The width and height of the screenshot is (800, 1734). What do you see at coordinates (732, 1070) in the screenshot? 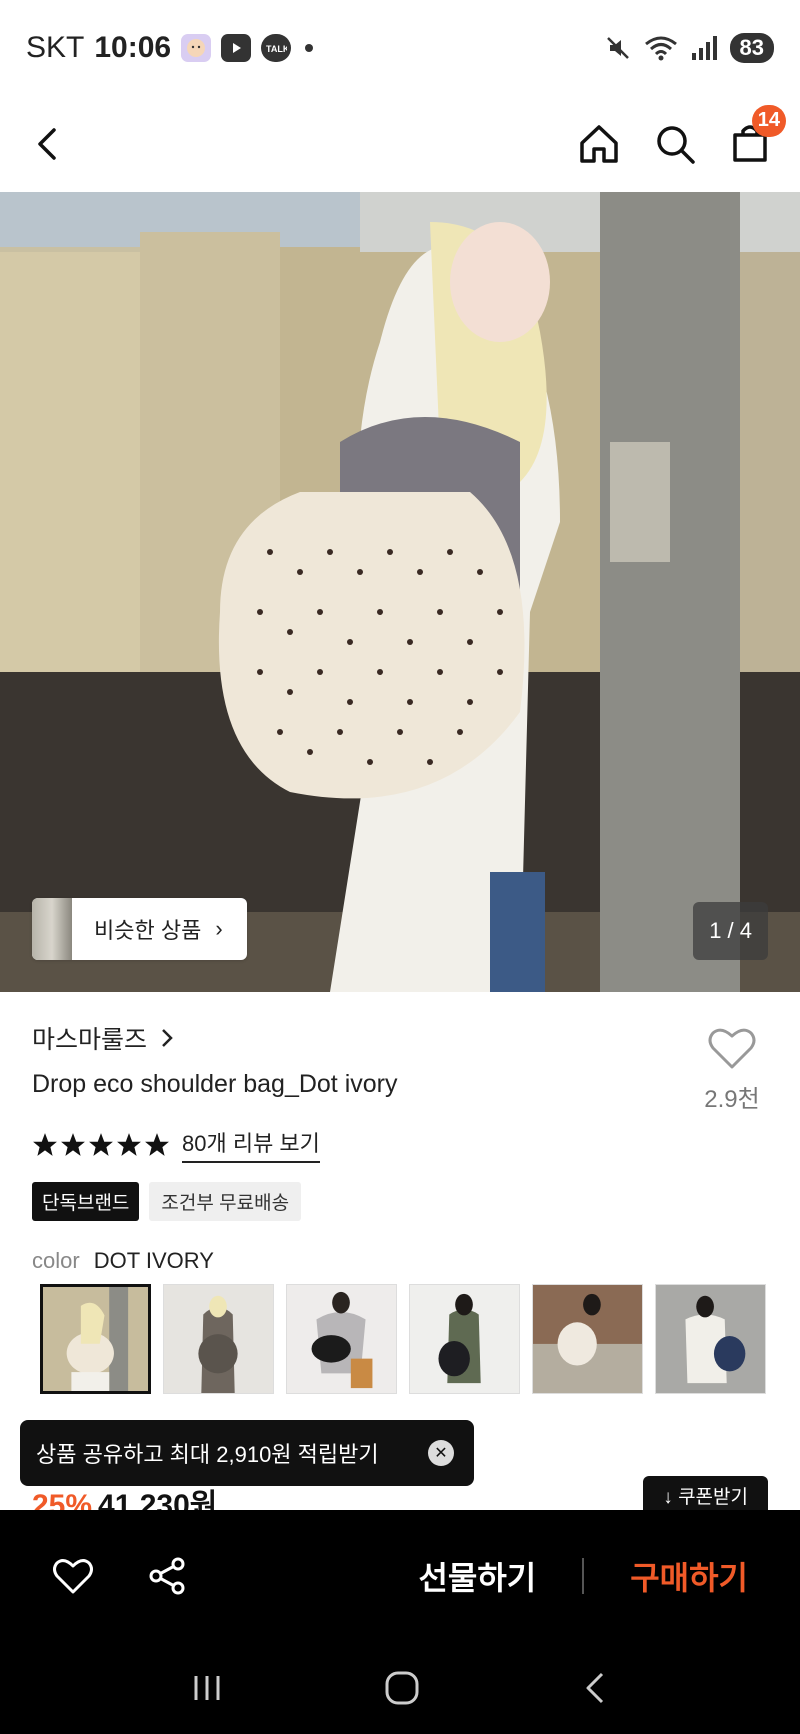
I see `like-button: 2.9천` at bounding box center [732, 1070].